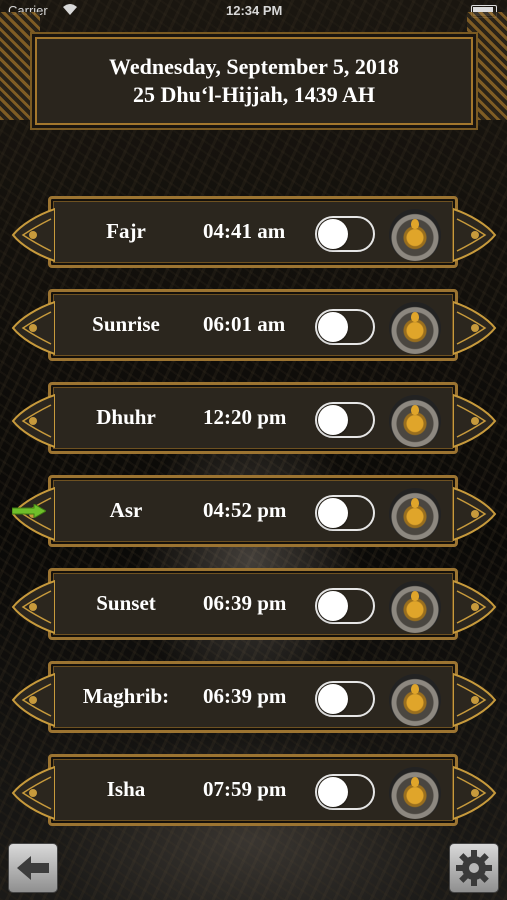  What do you see at coordinates (126, 510) in the screenshot?
I see `prayer-name: Asr` at bounding box center [126, 510].